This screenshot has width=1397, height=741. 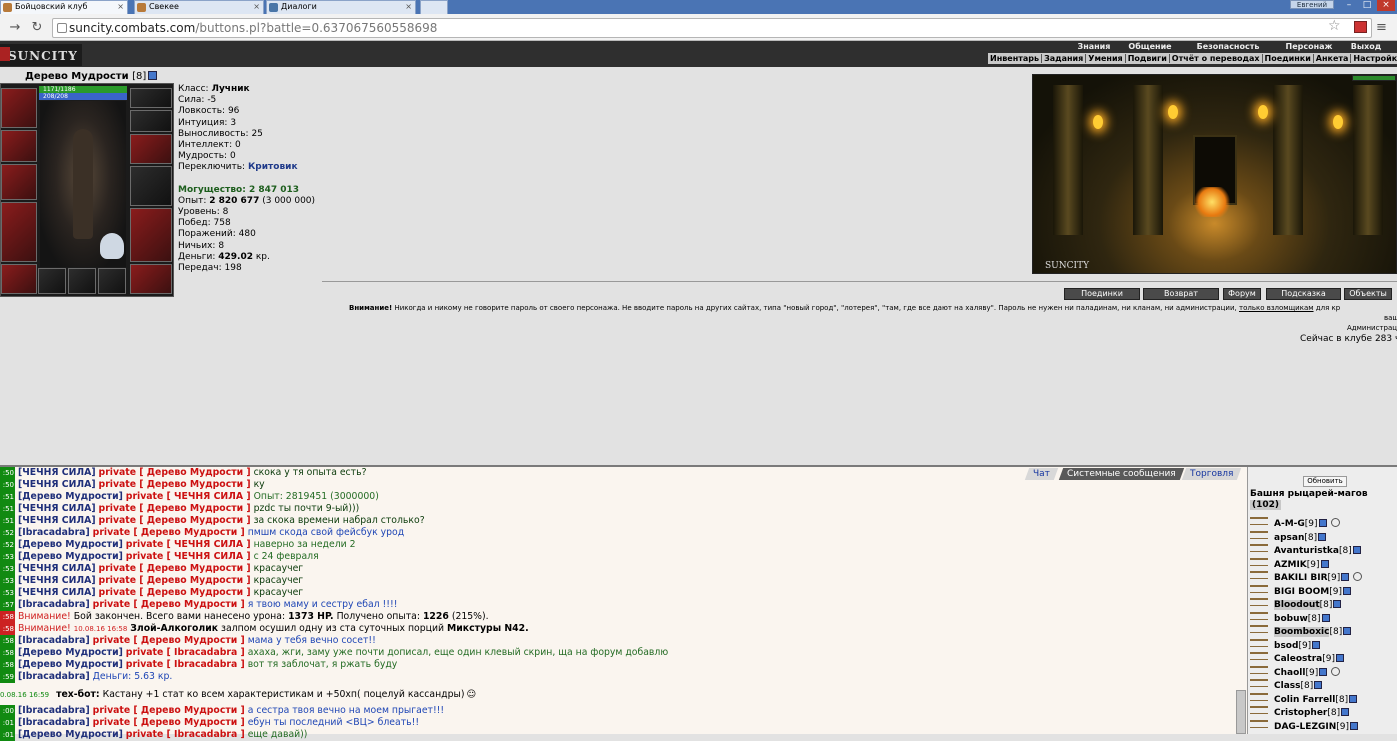 What do you see at coordinates (273, 167) in the screenshot?
I see `switch-build-link: Критовик` at bounding box center [273, 167].